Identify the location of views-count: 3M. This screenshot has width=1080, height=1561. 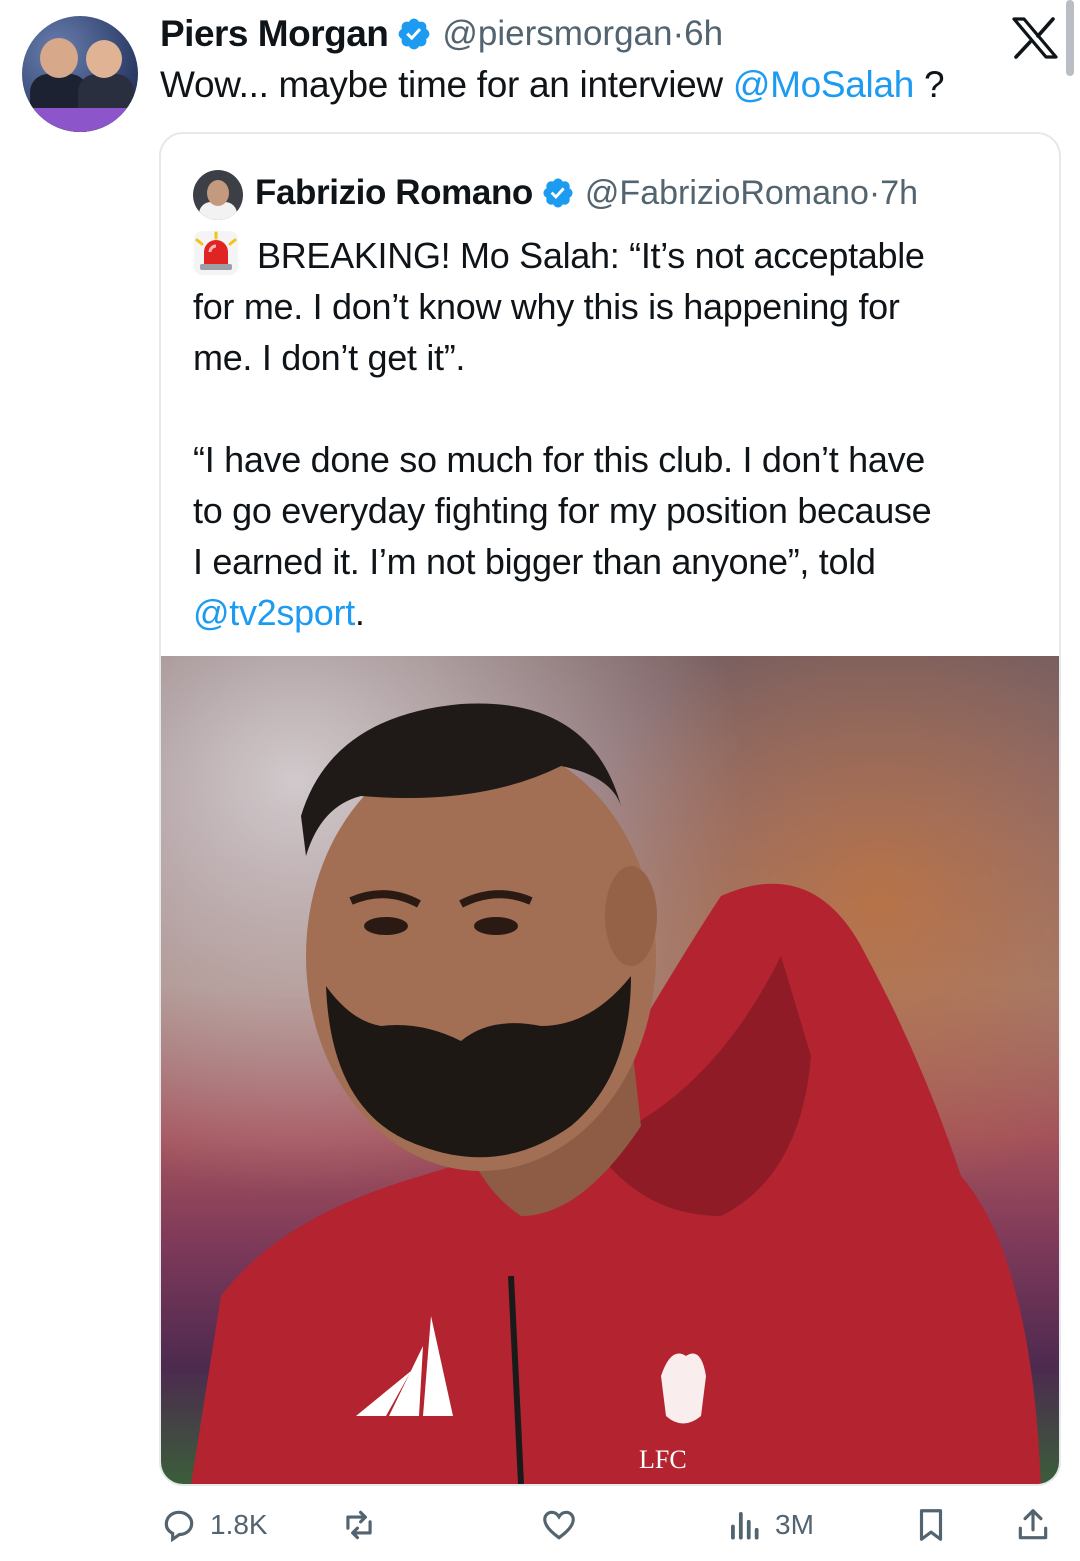
(794, 1524).